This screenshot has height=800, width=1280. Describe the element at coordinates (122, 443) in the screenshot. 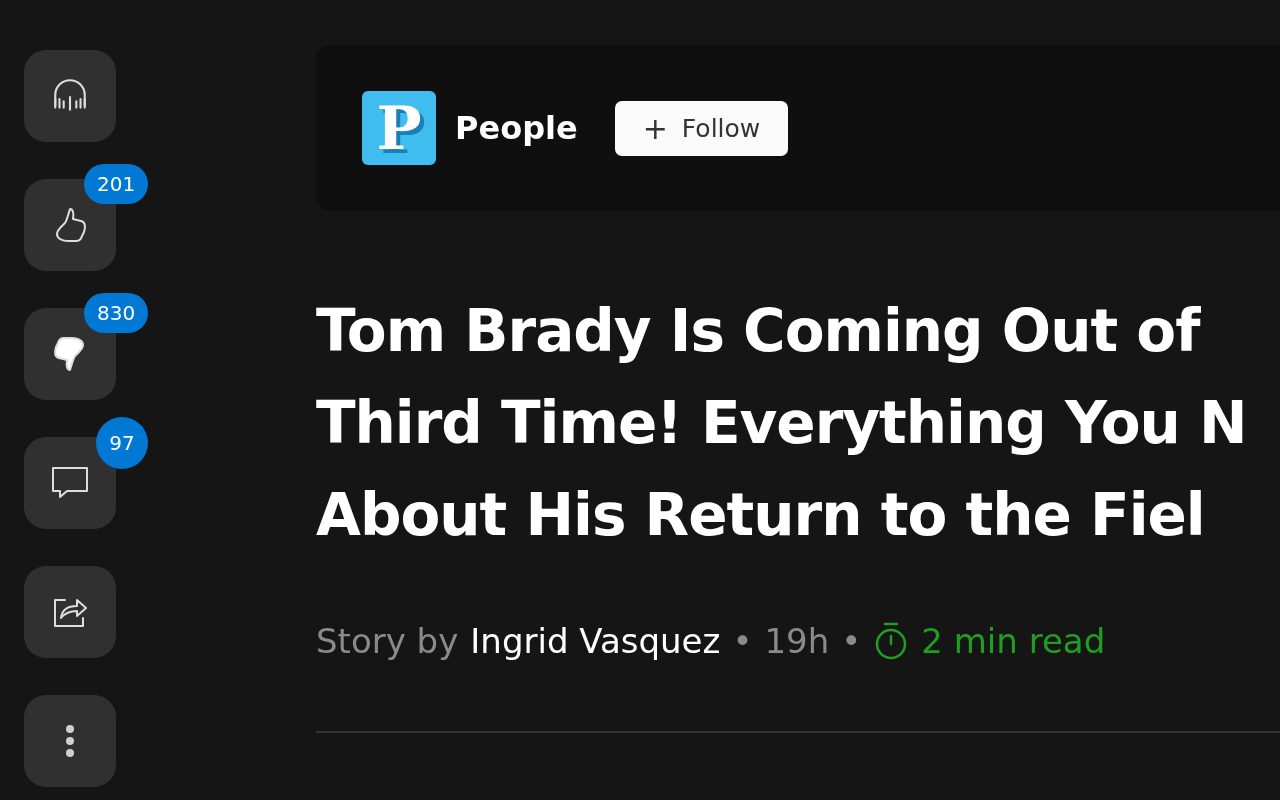

I see `count-badge: 97` at that location.